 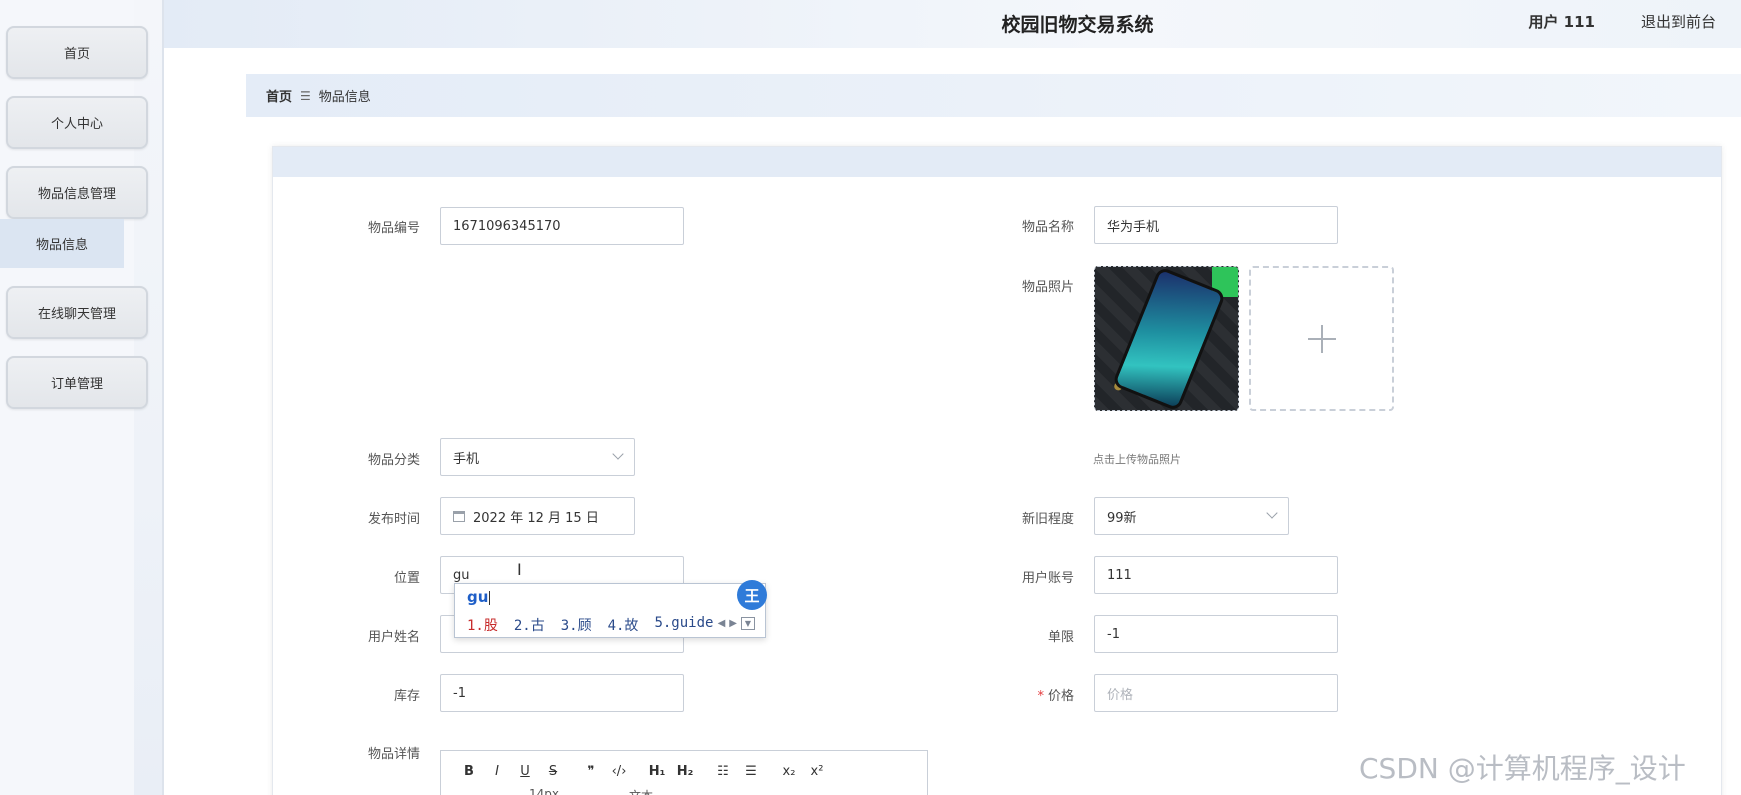 I want to click on limit-label: 单限, so click(x=1060, y=637).